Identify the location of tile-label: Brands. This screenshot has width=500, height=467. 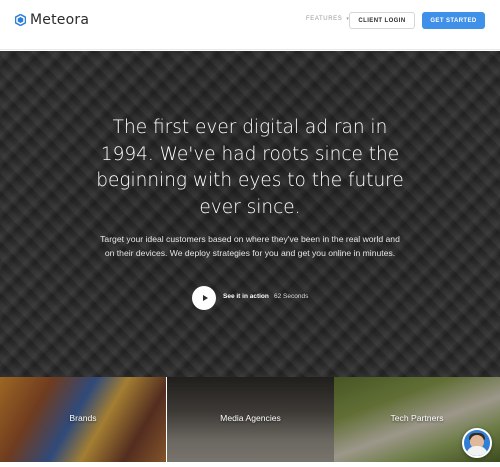
(83, 417).